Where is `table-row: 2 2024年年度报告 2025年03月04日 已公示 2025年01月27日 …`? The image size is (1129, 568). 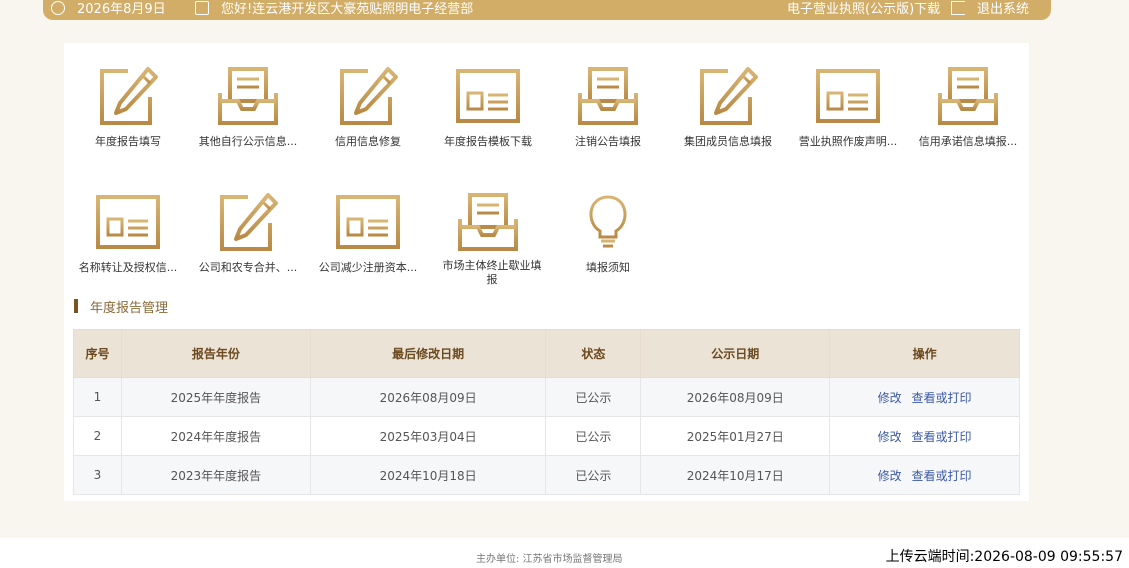 table-row: 2 2024年年度报告 2025年03月04日 已公示 2025年01月27日 … is located at coordinates (546, 436).